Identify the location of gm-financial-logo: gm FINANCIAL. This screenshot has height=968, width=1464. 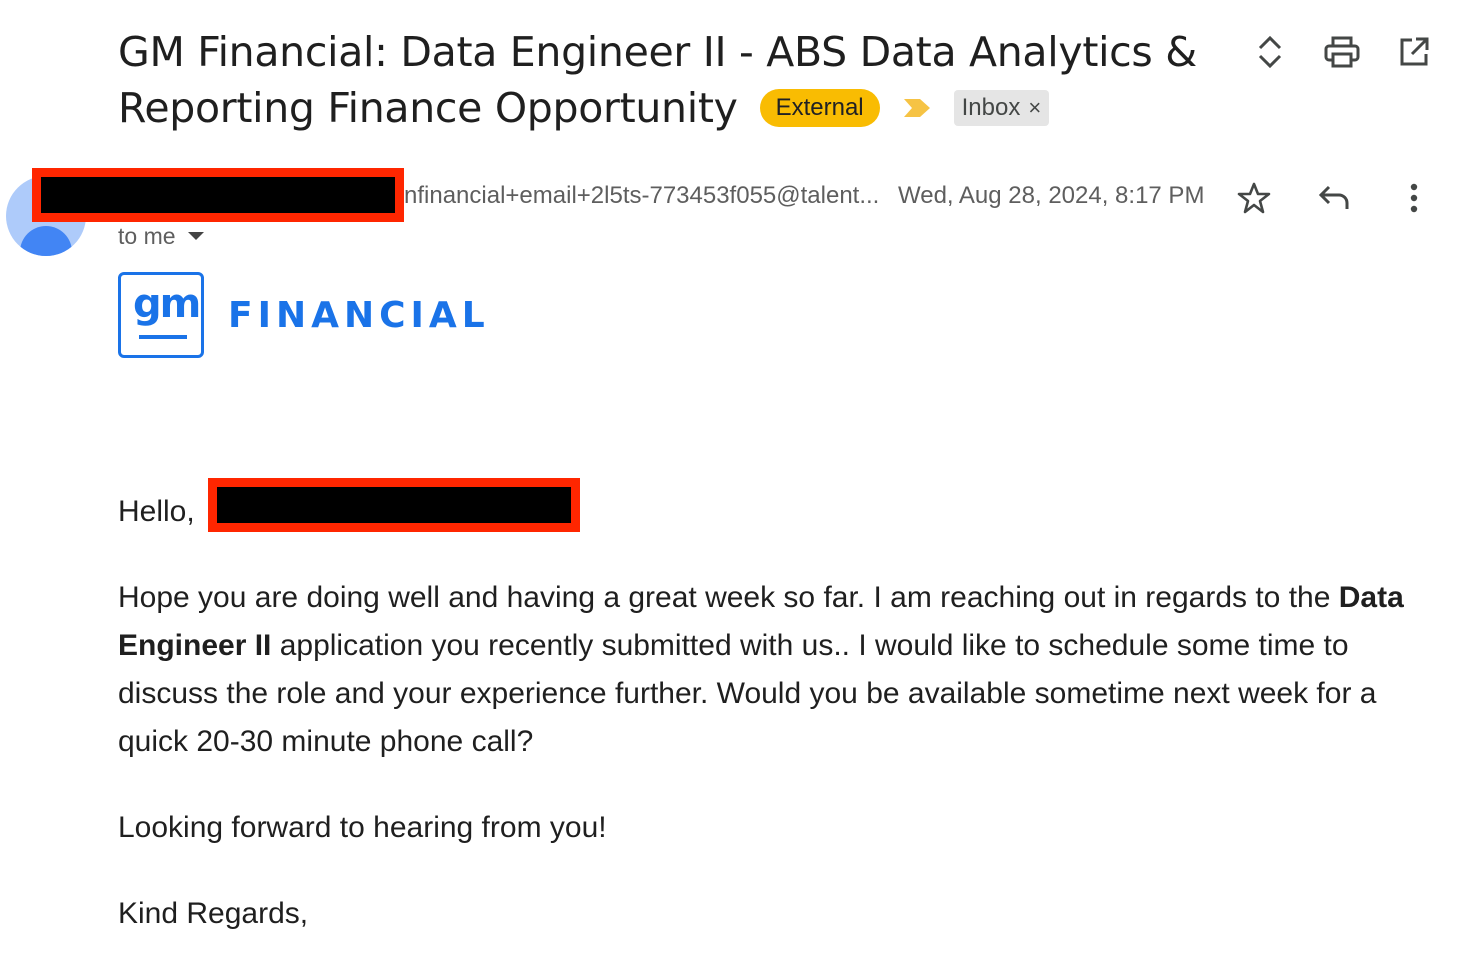
(304, 315).